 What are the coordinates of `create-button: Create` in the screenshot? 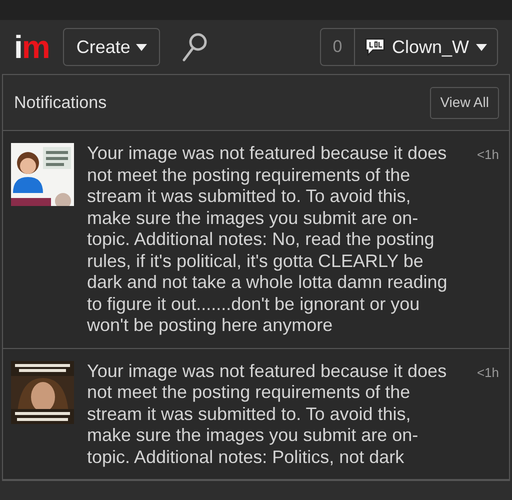 It's located at (111, 47).